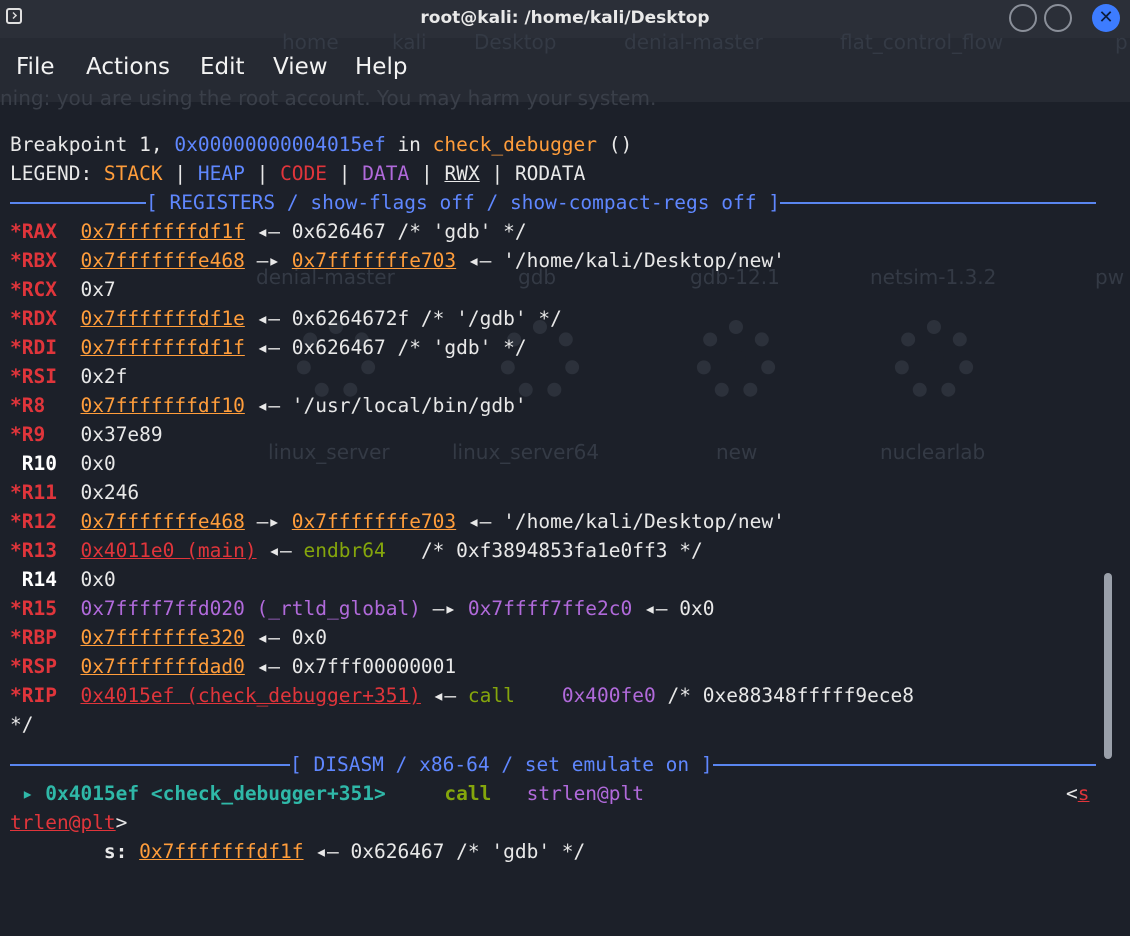 The width and height of the screenshot is (1130, 936). What do you see at coordinates (693, 42) in the screenshot?
I see `ghost-tab: denial-master` at bounding box center [693, 42].